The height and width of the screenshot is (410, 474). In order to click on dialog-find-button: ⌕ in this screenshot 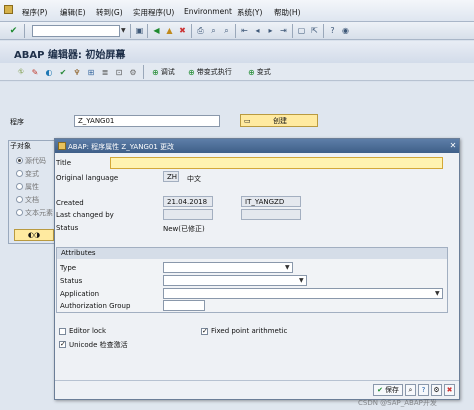, I will do `click(410, 390)`.